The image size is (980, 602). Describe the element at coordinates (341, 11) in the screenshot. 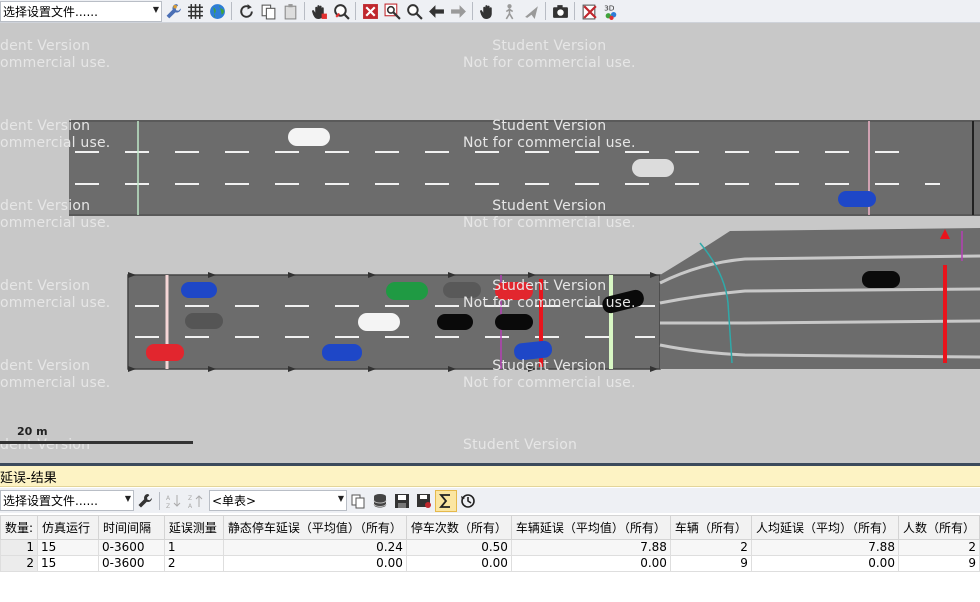

I see `zoom-hand-icon` at that location.